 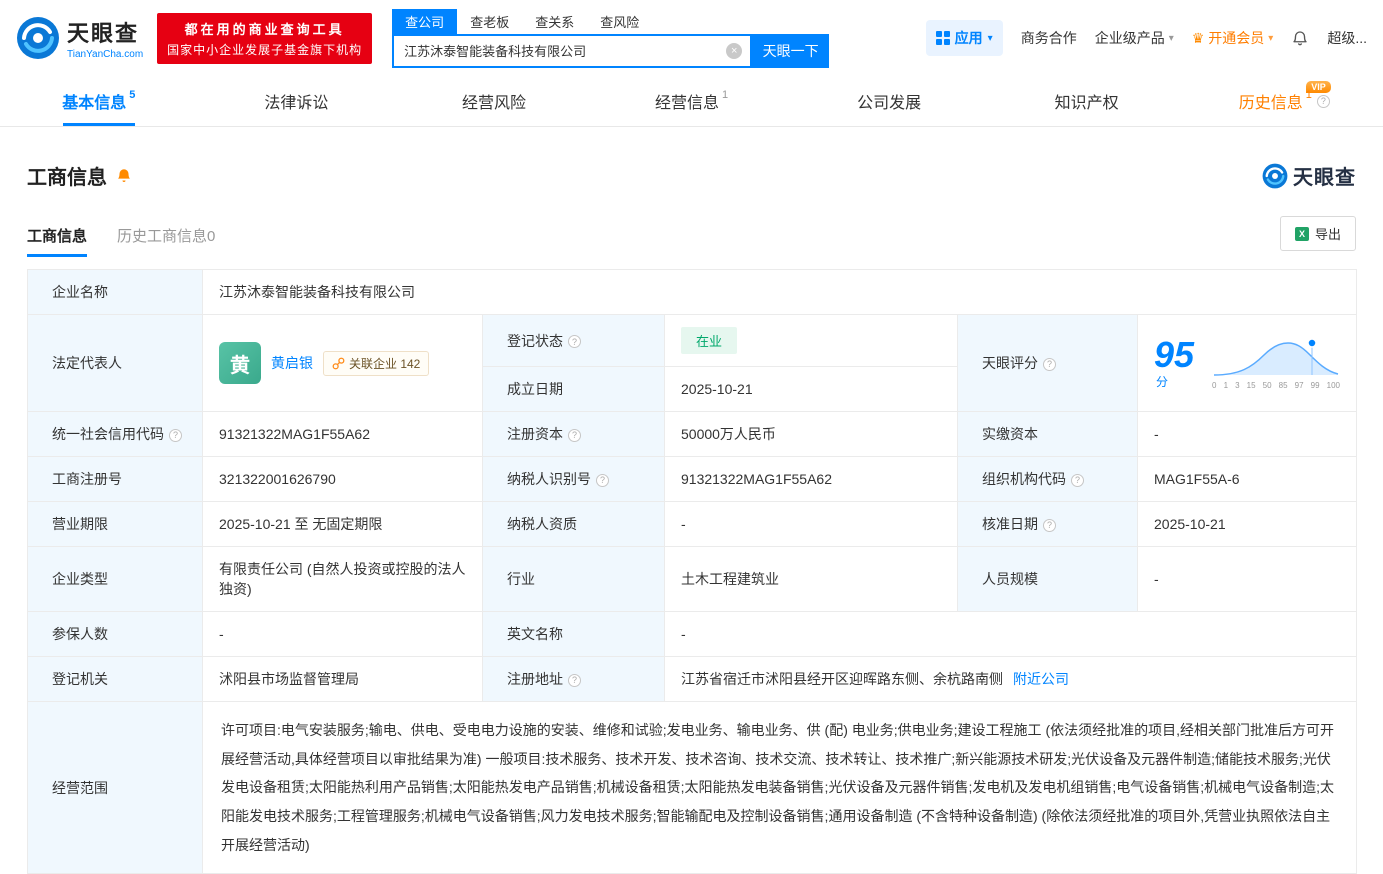 I want to click on approved-date-value: 2025-10-21, so click(x=1247, y=524).